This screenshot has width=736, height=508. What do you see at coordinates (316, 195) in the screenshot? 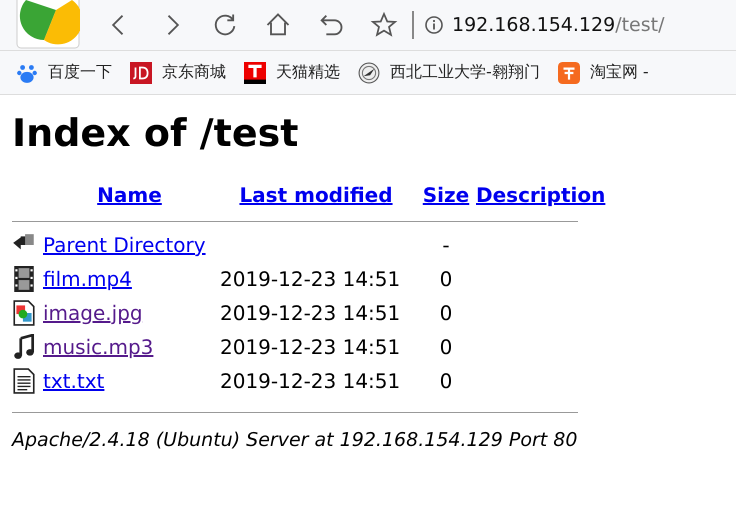
I see `column-header-link: Last modified` at bounding box center [316, 195].